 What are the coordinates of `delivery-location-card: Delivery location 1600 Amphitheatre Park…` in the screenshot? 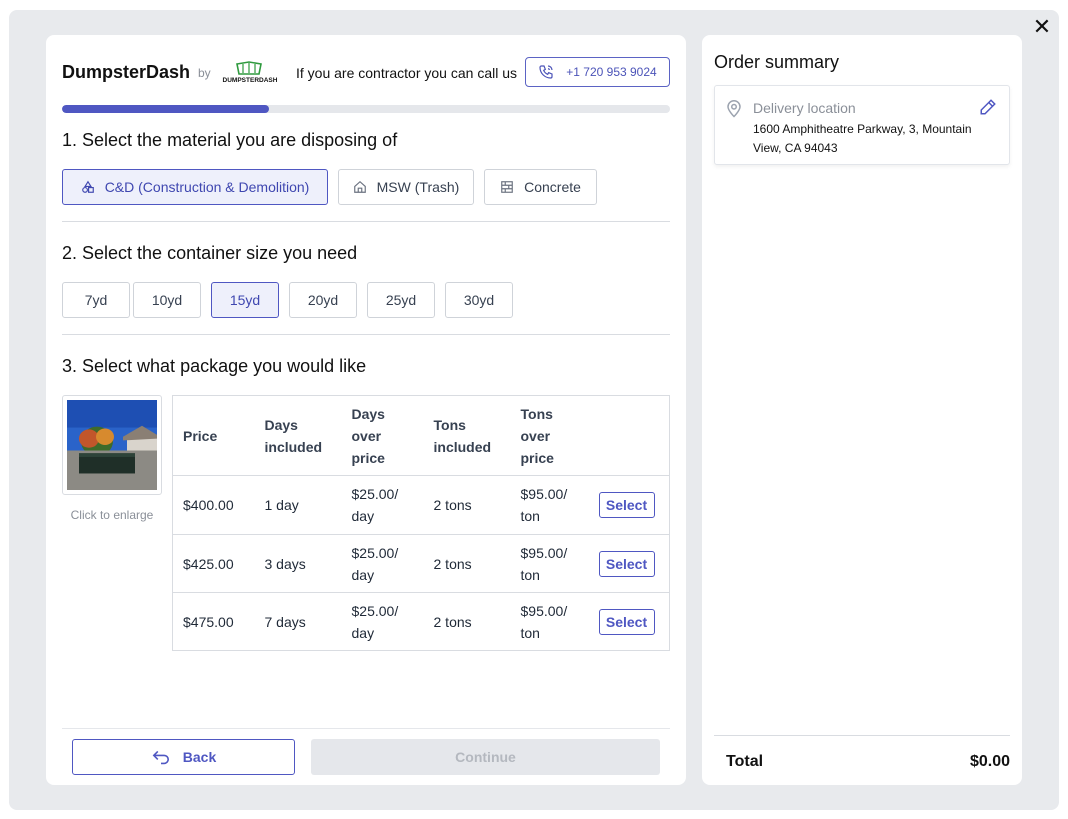 It's located at (862, 125).